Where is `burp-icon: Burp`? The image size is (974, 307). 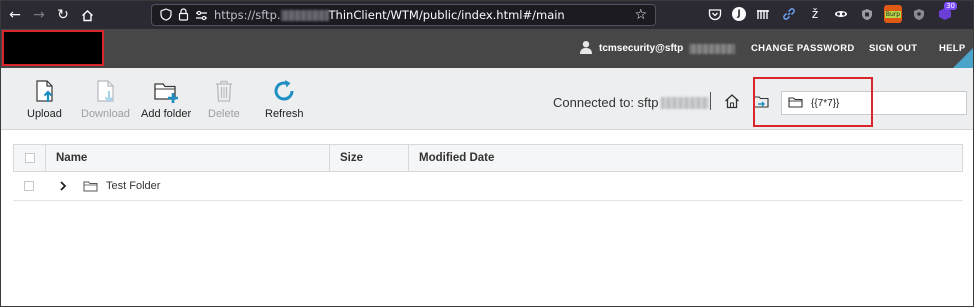 burp-icon: Burp is located at coordinates (893, 14).